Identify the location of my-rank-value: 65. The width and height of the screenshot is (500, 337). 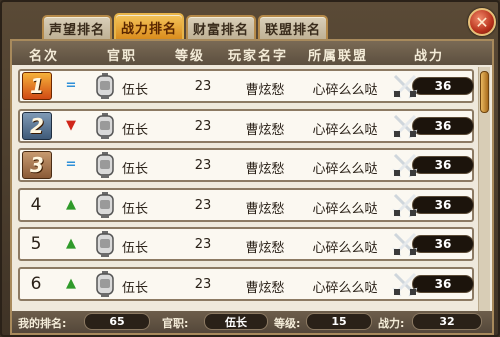
(117, 321).